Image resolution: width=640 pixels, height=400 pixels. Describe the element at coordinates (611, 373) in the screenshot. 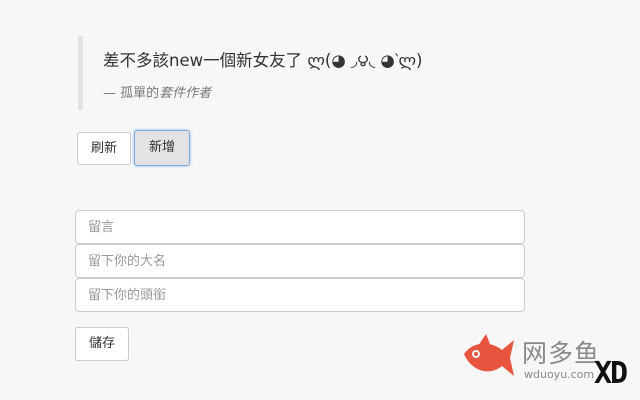

I see `watermark-badge: XD` at that location.